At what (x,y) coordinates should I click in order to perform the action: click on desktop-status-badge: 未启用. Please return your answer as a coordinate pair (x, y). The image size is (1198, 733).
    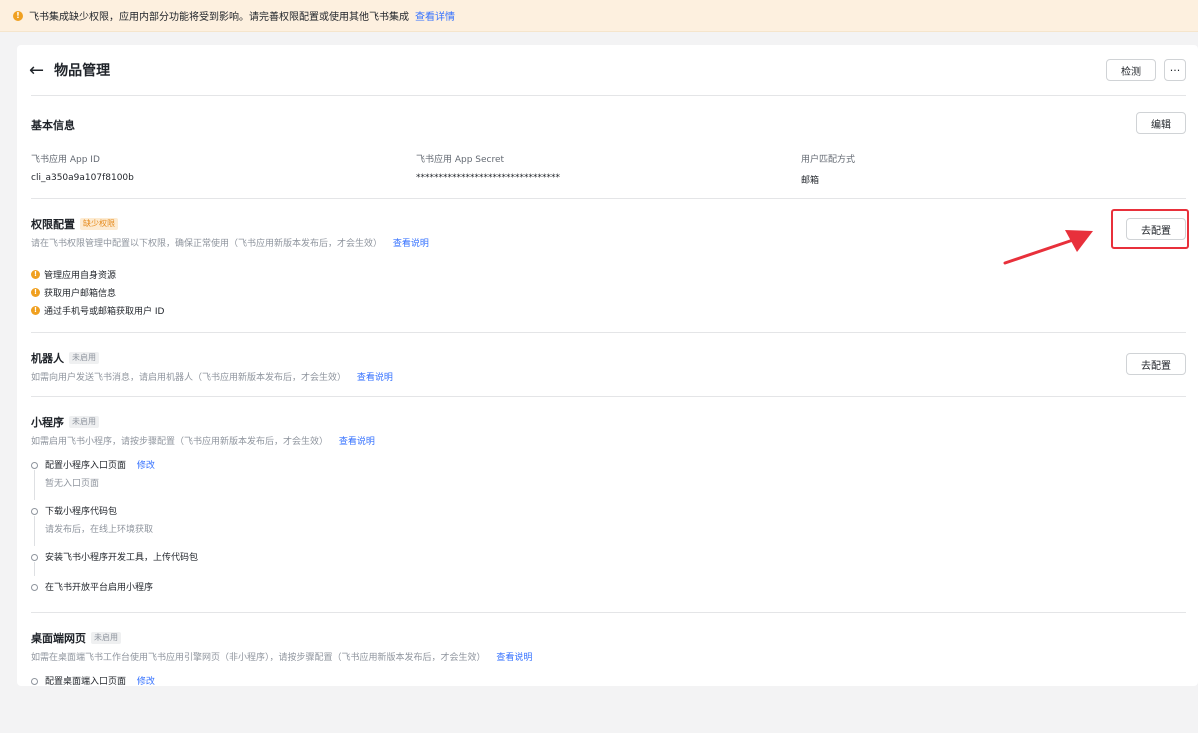
    Looking at the image, I should click on (106, 638).